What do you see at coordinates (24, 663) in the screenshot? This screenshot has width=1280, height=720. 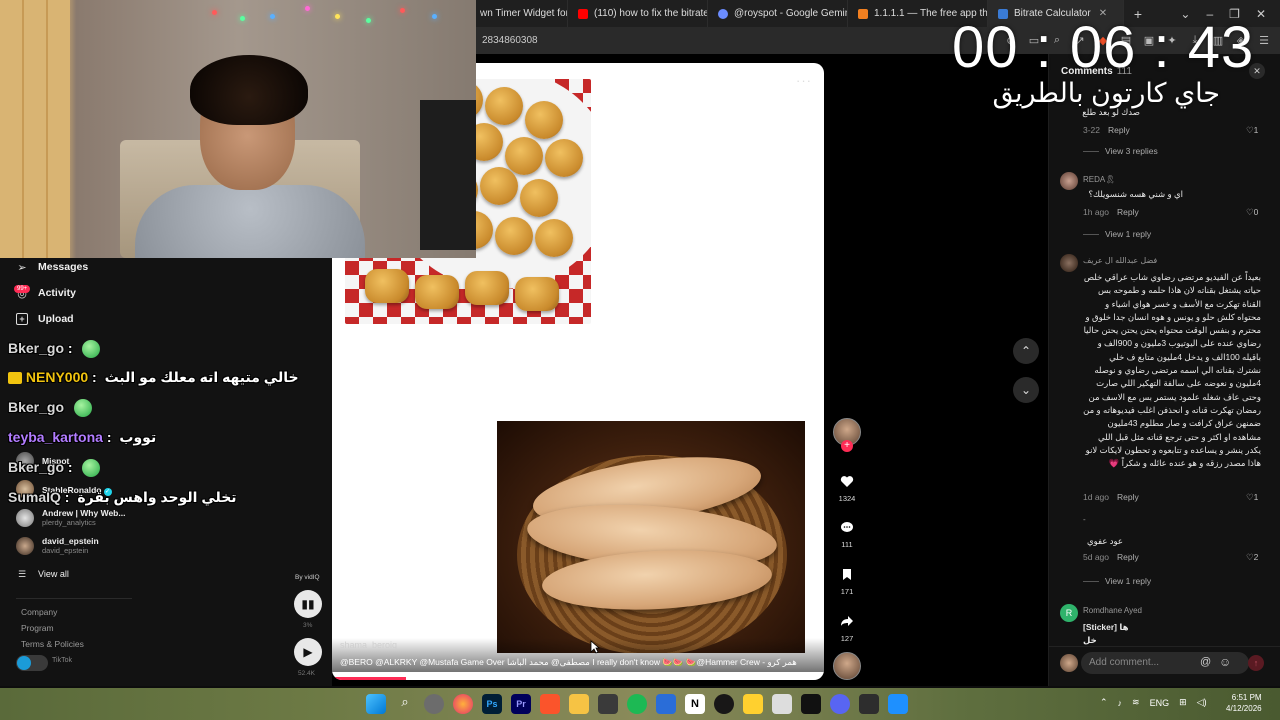 I see `toggle-knob` at bounding box center [24, 663].